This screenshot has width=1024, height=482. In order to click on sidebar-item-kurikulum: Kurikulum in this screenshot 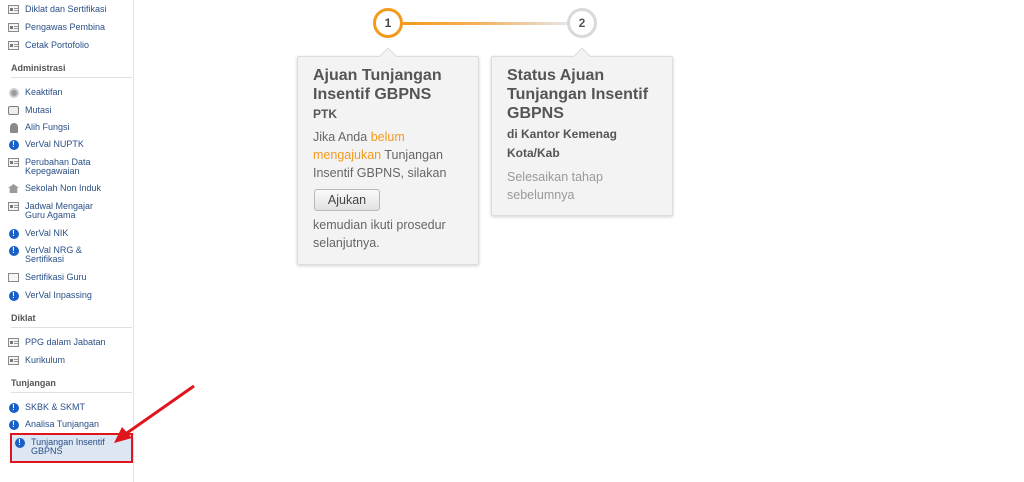, I will do `click(70, 360)`.